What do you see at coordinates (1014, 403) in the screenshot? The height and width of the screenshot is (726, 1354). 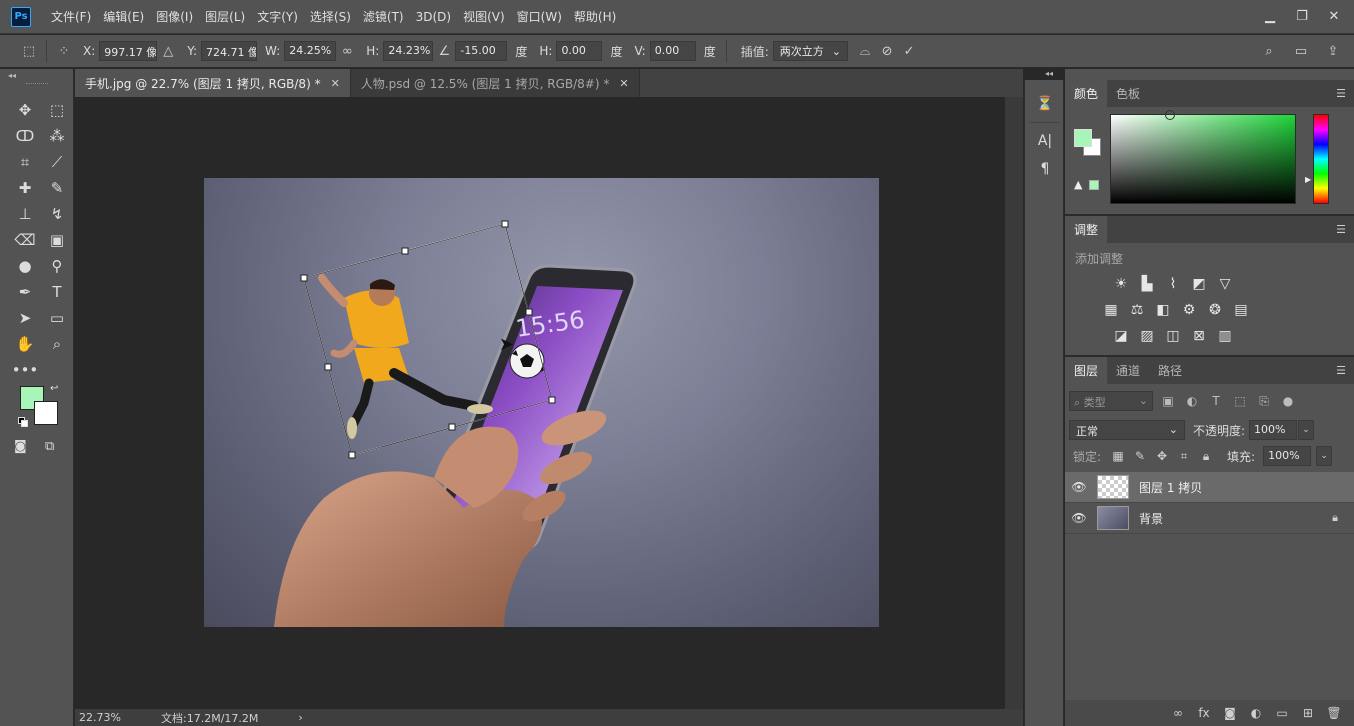 I see `vertical-scrollbar` at bounding box center [1014, 403].